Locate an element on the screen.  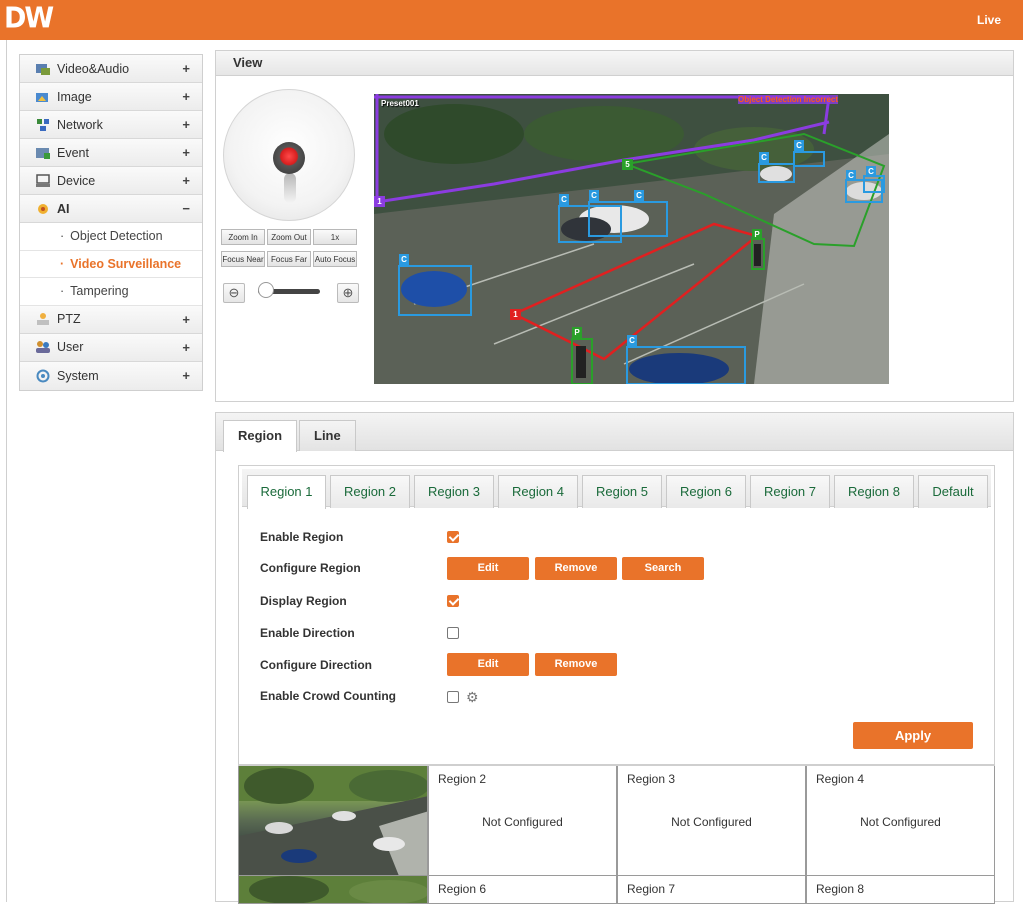
remove-direction-button: Remove is located at coordinates (576, 664).